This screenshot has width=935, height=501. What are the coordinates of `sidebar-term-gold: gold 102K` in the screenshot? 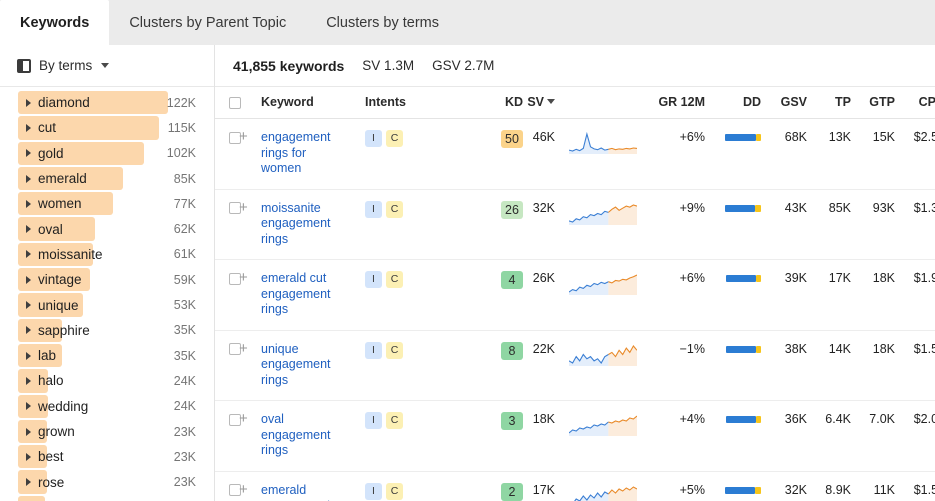 It's located at (107, 153).